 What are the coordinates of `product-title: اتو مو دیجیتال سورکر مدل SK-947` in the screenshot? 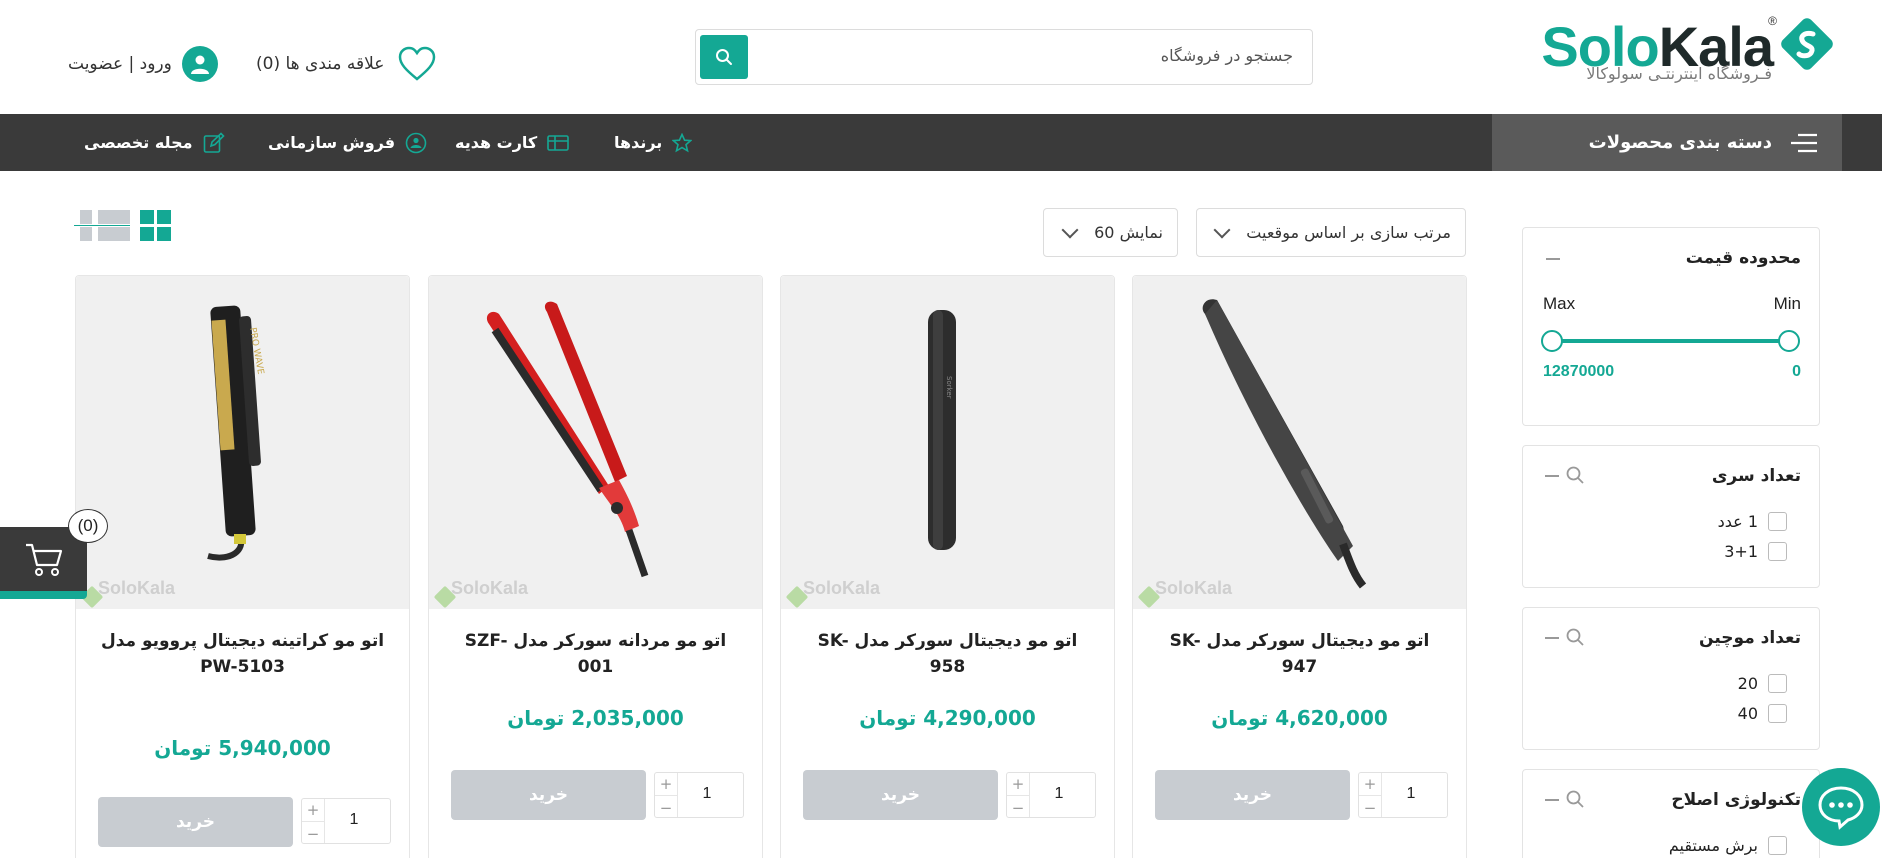 It's located at (1299, 654).